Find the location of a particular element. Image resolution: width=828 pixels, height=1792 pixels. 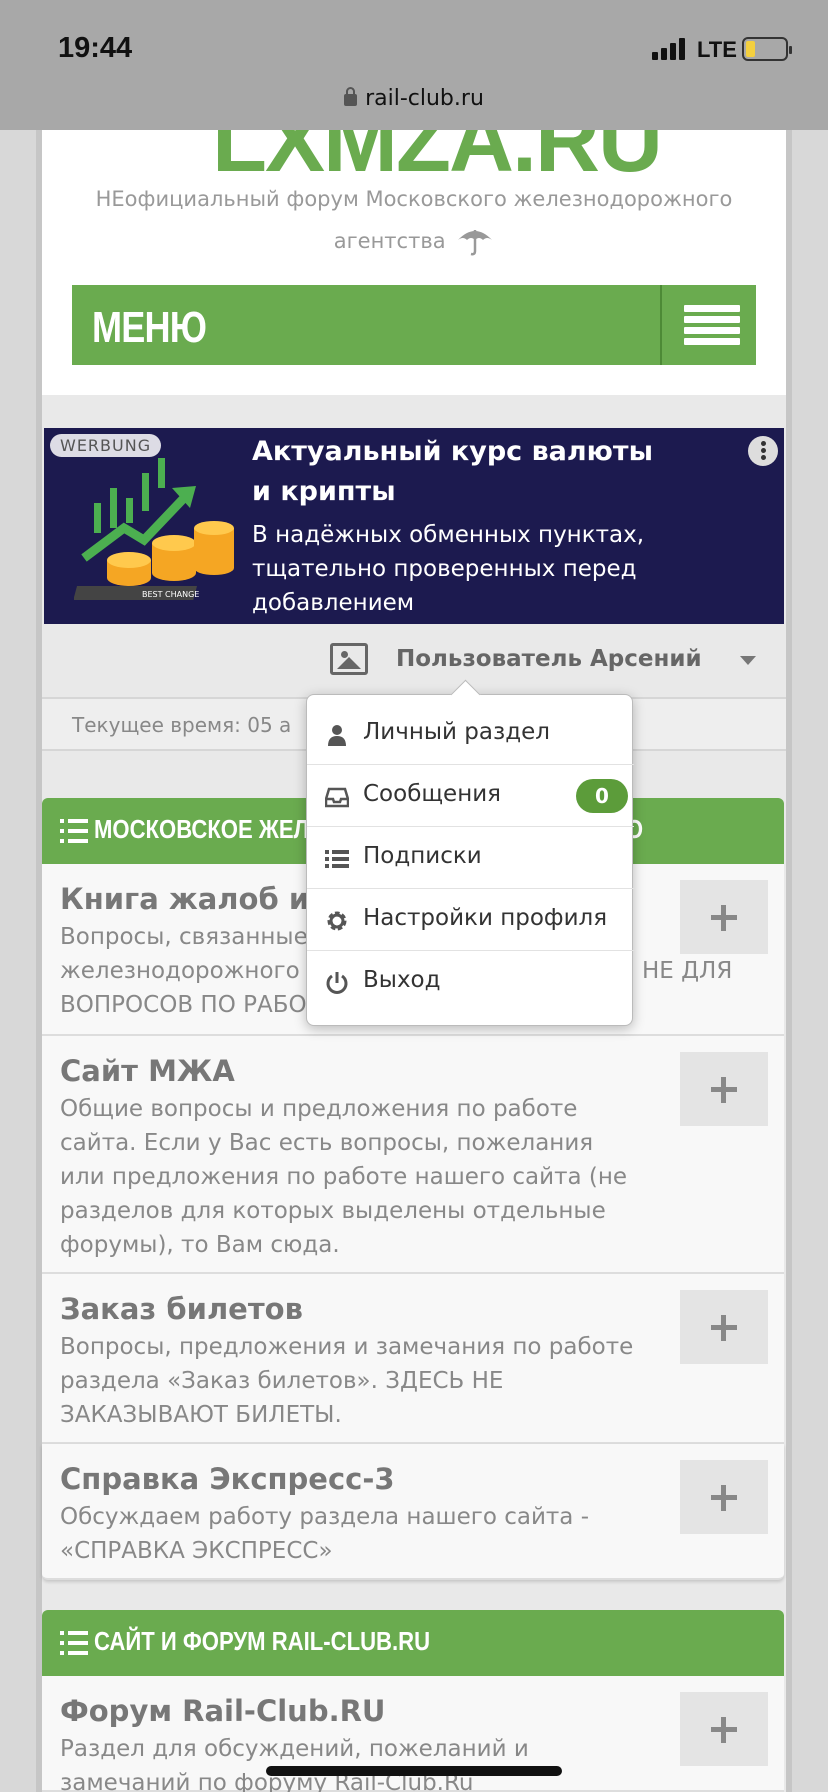

message-count-badge: 0 is located at coordinates (602, 796).